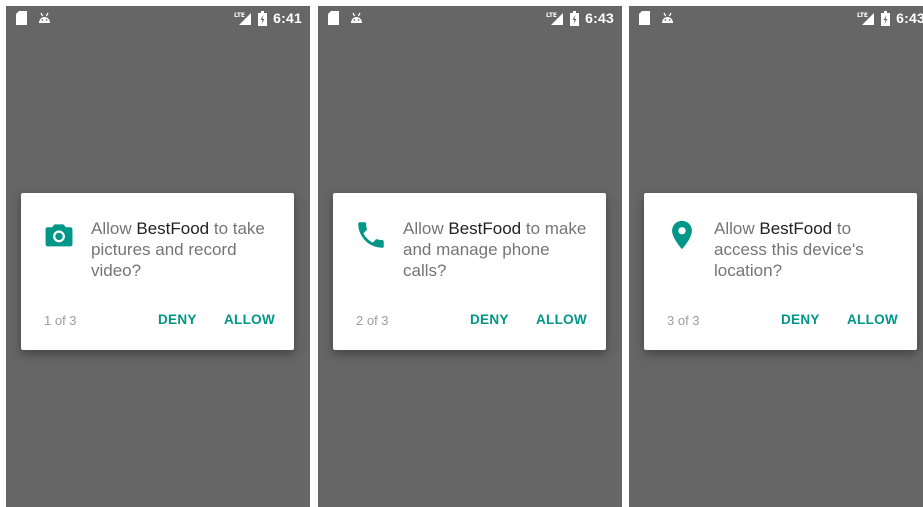 The width and height of the screenshot is (923, 507). Describe the element at coordinates (683, 320) in the screenshot. I see `permission-counter: 3 of 3` at that location.